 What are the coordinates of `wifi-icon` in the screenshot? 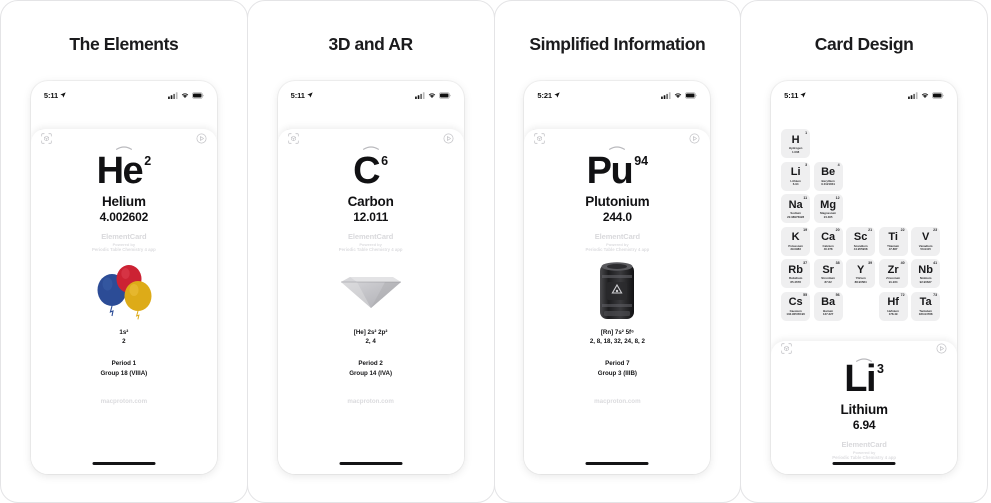 It's located at (432, 95).